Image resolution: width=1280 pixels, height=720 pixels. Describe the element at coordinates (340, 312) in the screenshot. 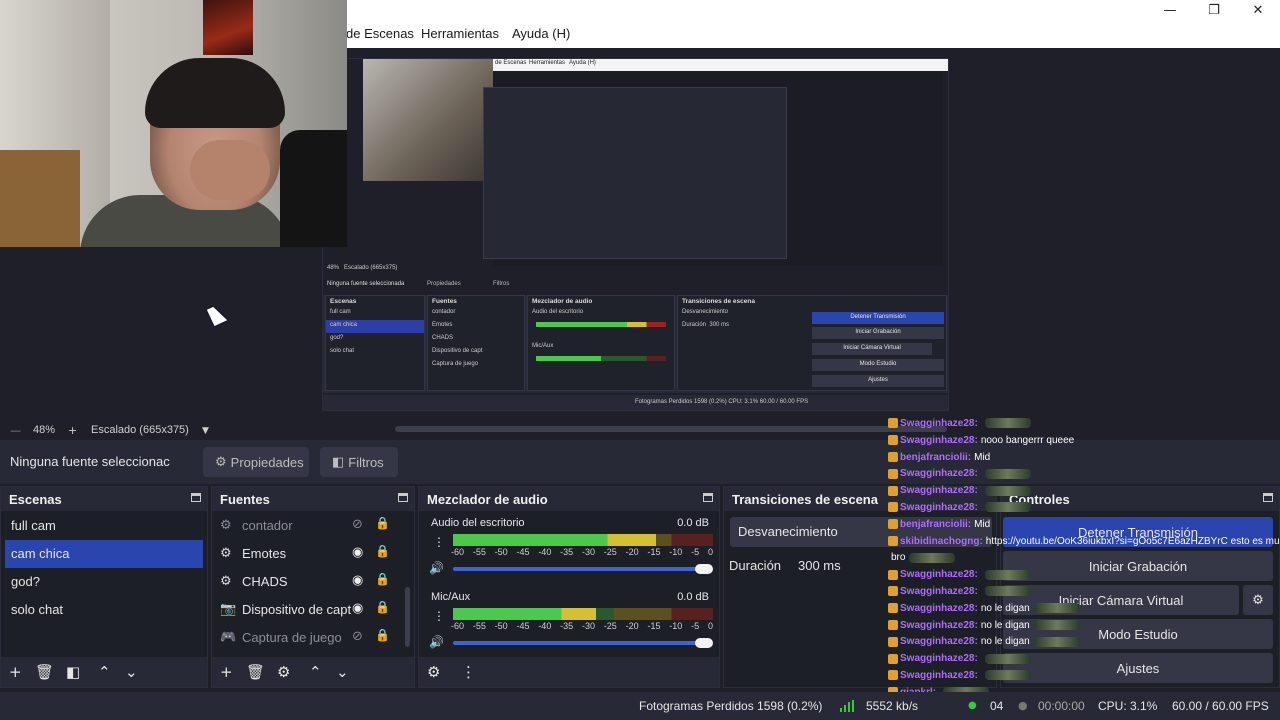

I see `nested-scene-item: full cam` at that location.